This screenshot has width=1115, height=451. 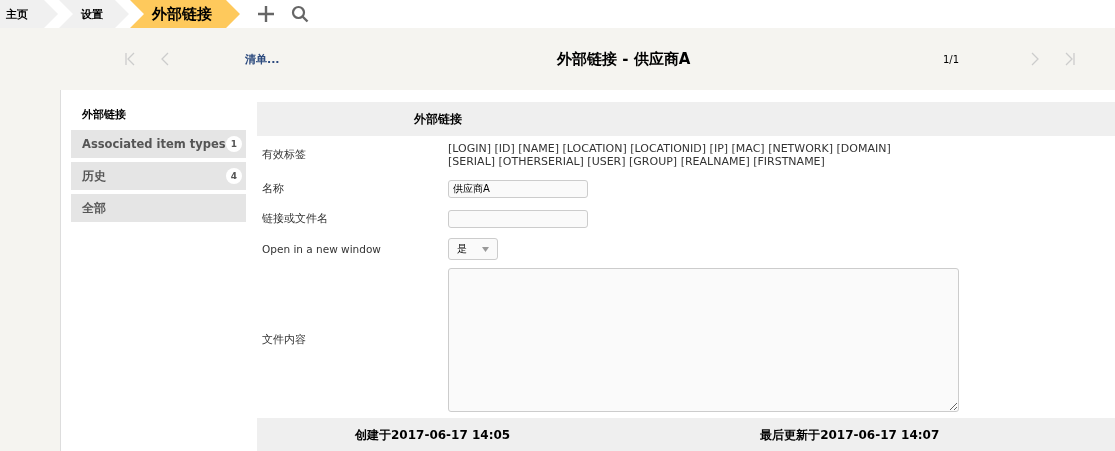 I want to click on count-badge: 1, so click(x=234, y=144).